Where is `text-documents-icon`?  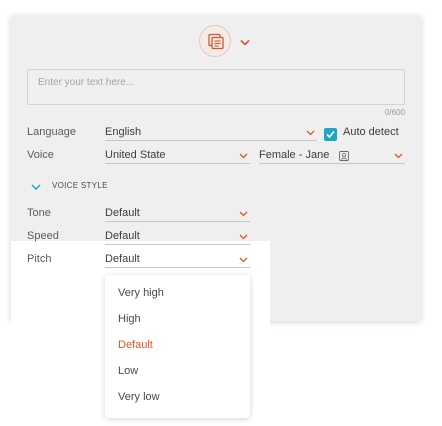 text-documents-icon is located at coordinates (216, 41).